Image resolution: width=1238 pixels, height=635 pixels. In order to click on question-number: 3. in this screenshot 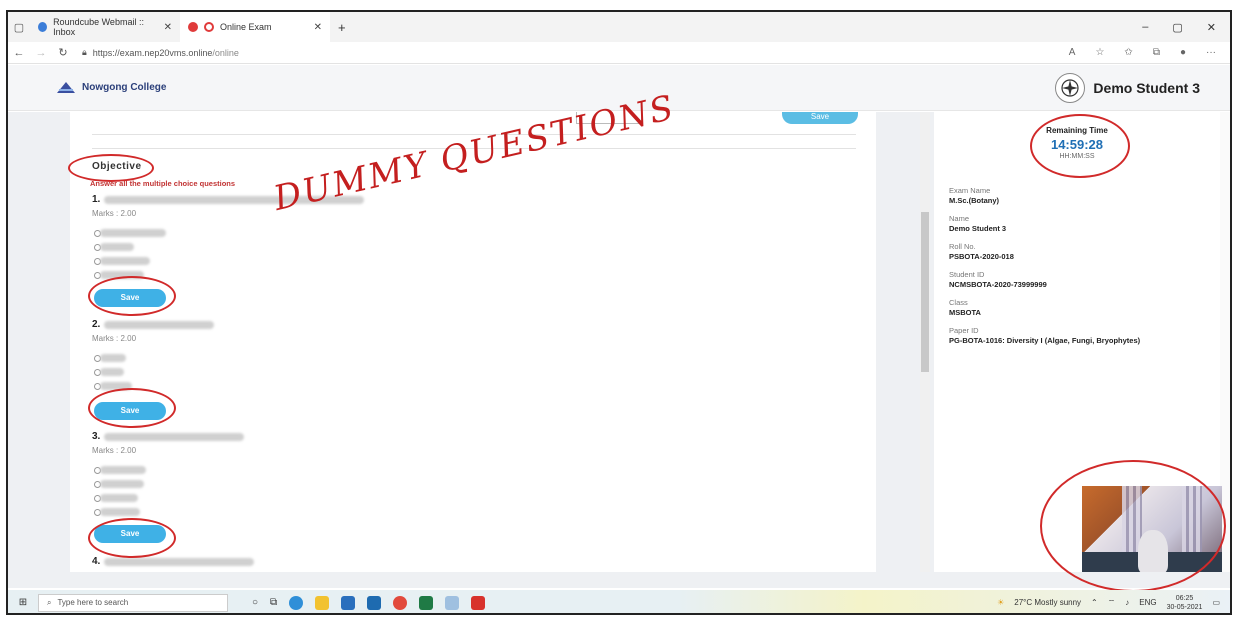, I will do `click(96, 436)`.